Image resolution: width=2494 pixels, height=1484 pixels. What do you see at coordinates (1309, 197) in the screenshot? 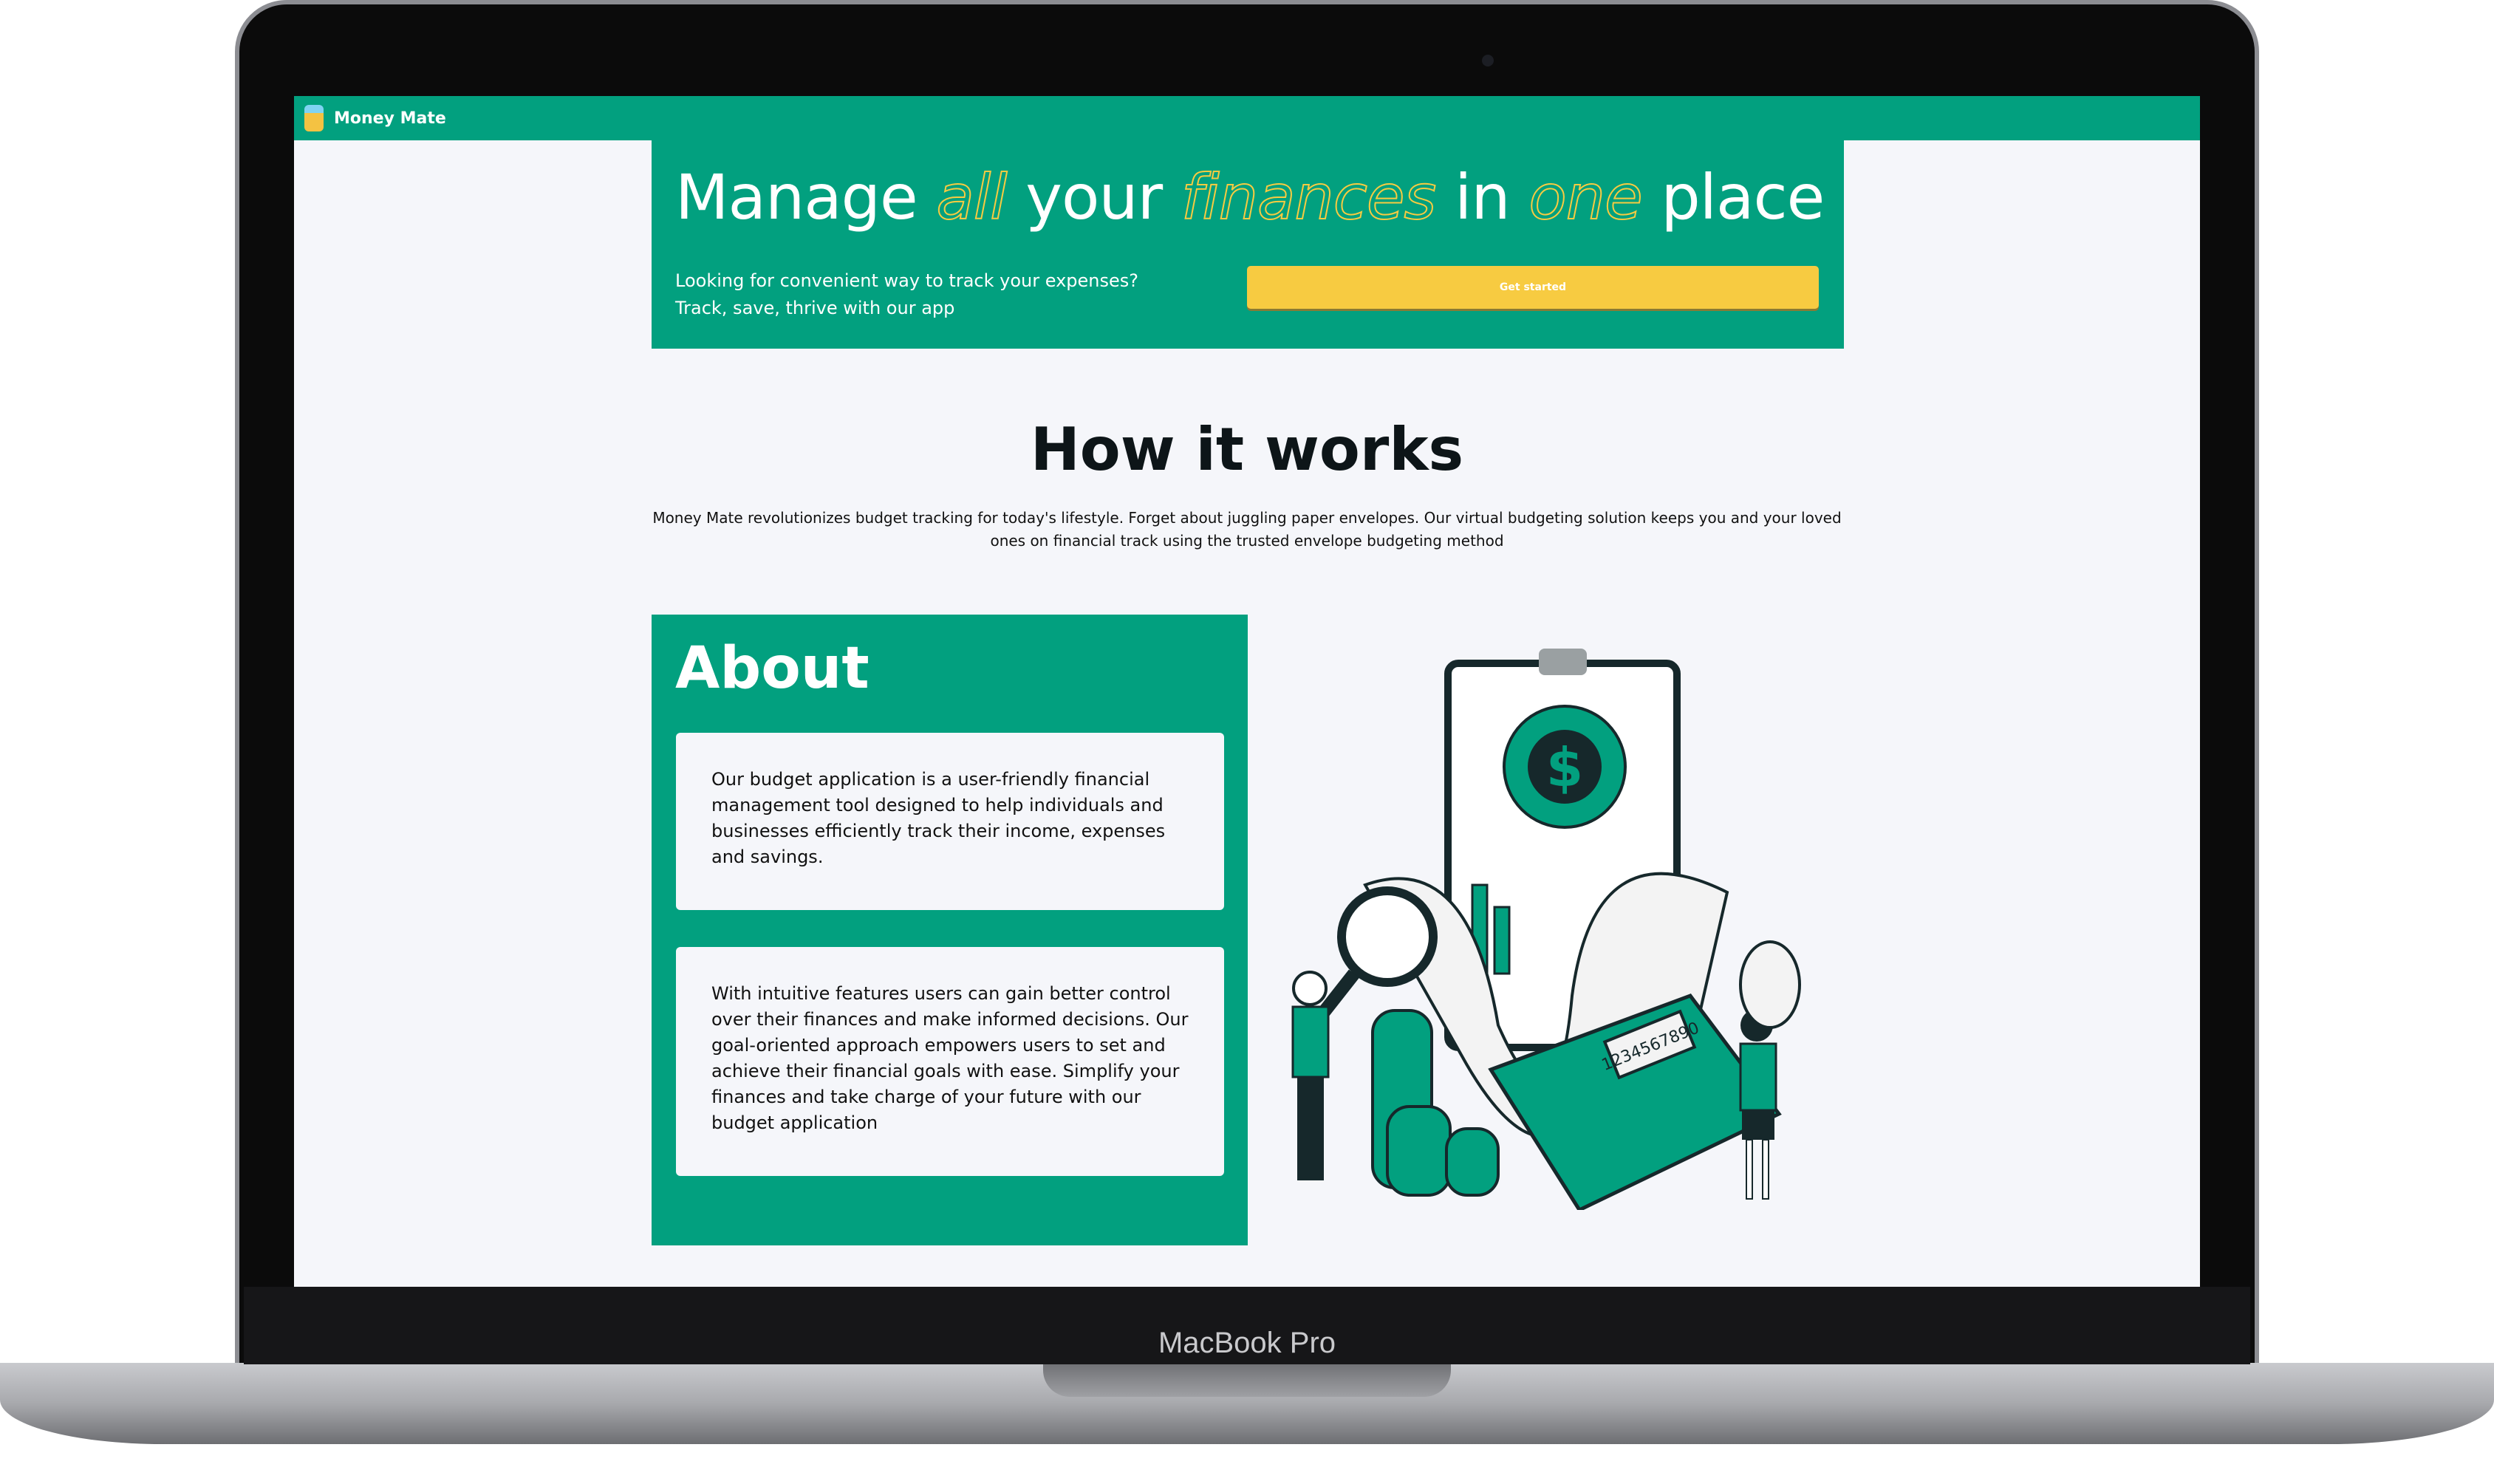
I see `title-word-outlined: finances` at bounding box center [1309, 197].